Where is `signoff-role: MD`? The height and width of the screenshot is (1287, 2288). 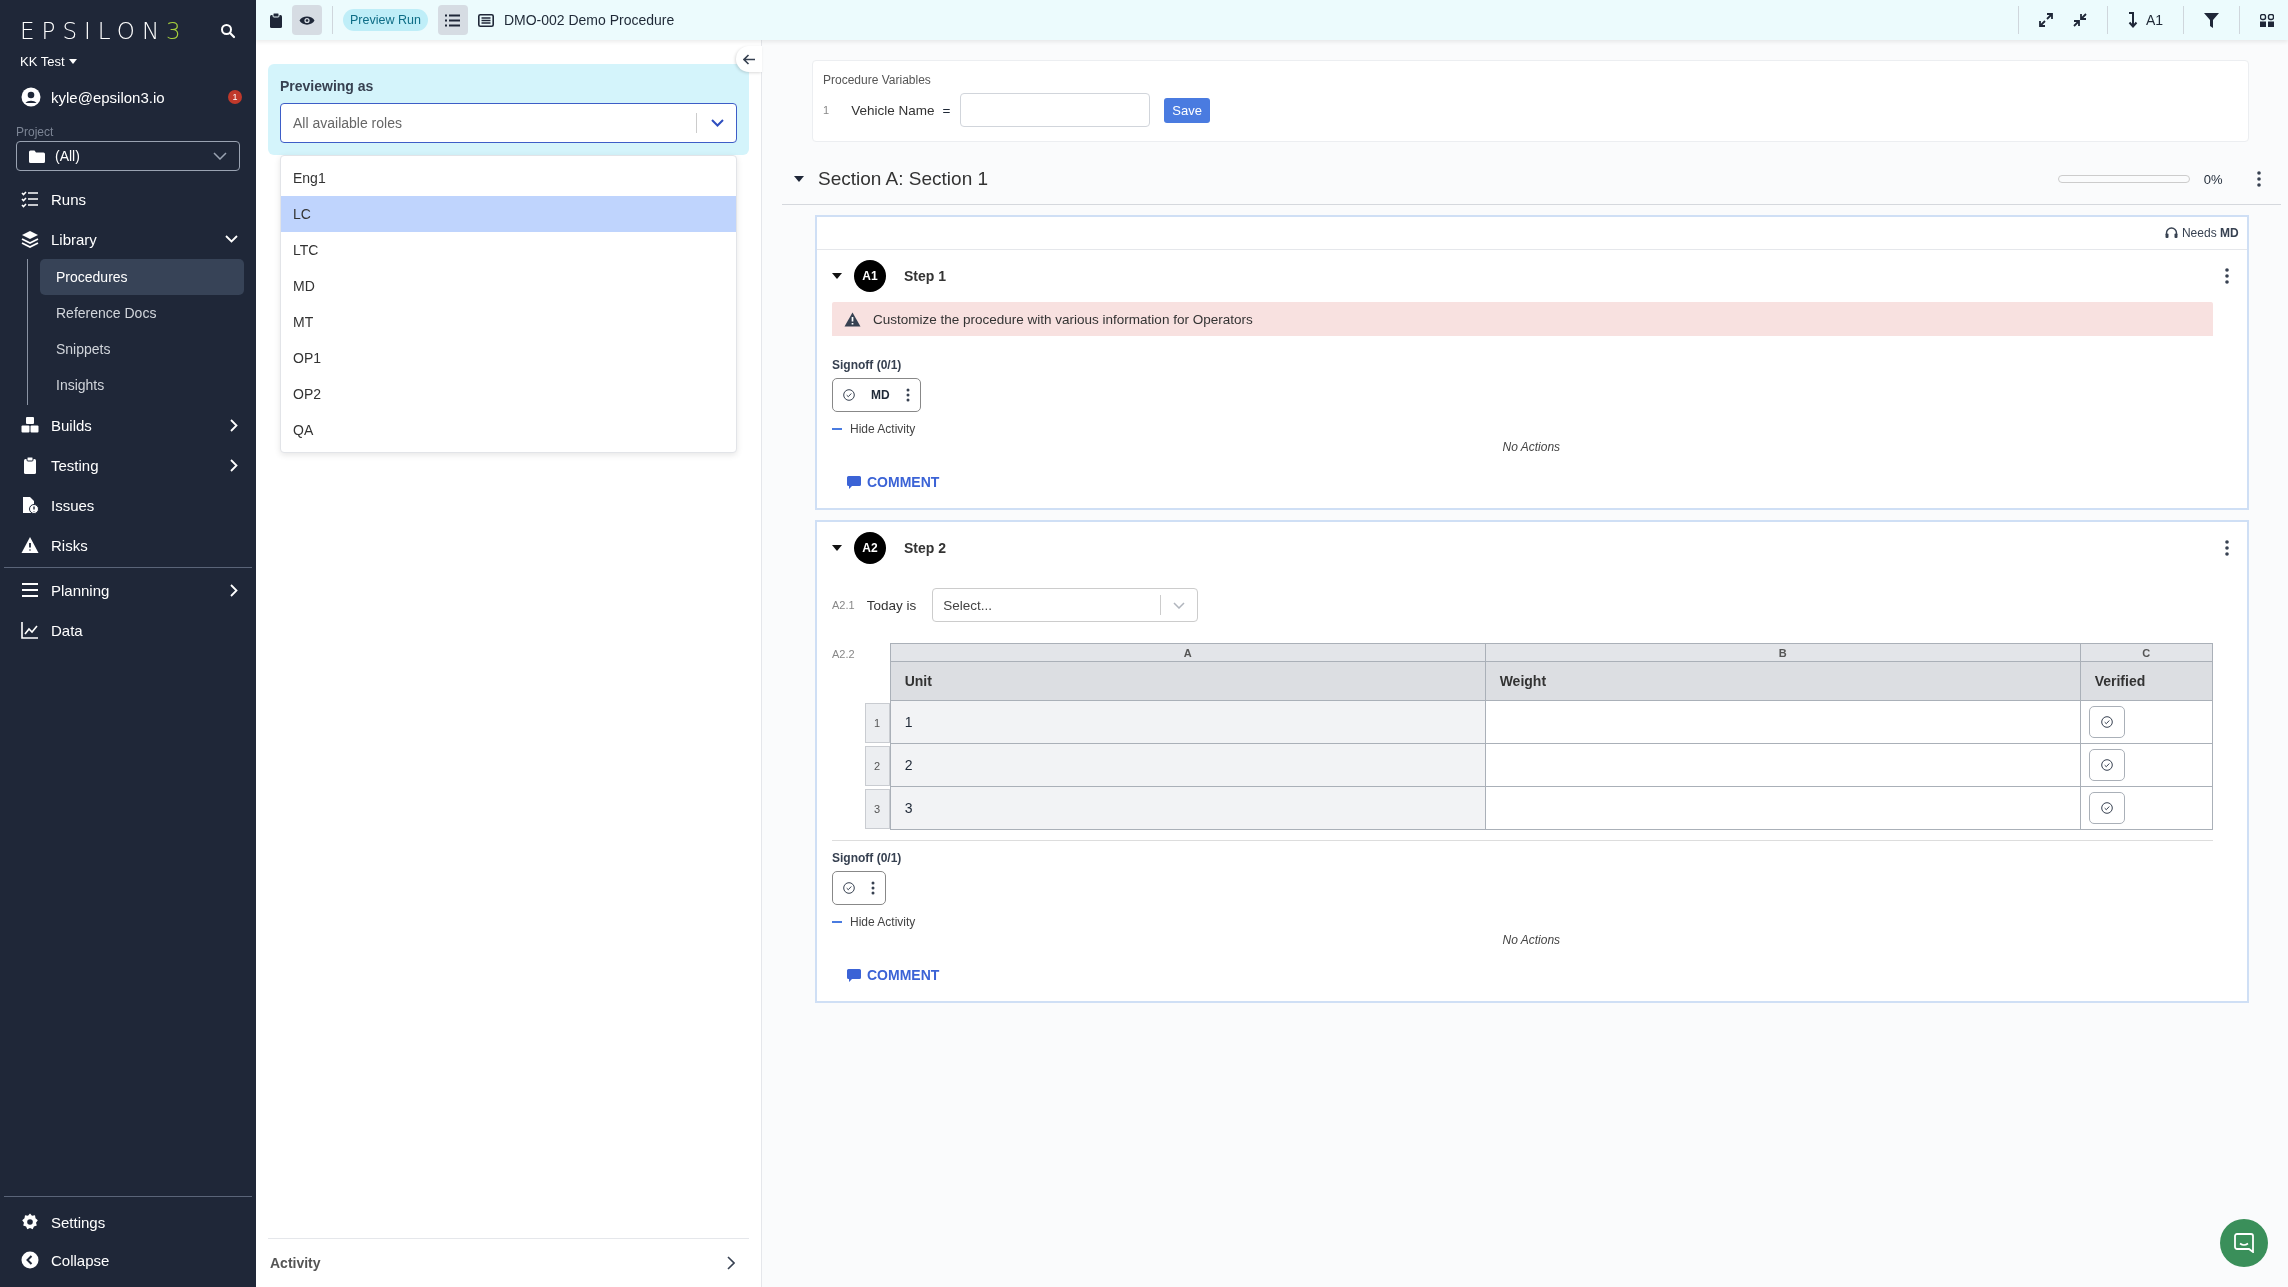 signoff-role: MD is located at coordinates (880, 395).